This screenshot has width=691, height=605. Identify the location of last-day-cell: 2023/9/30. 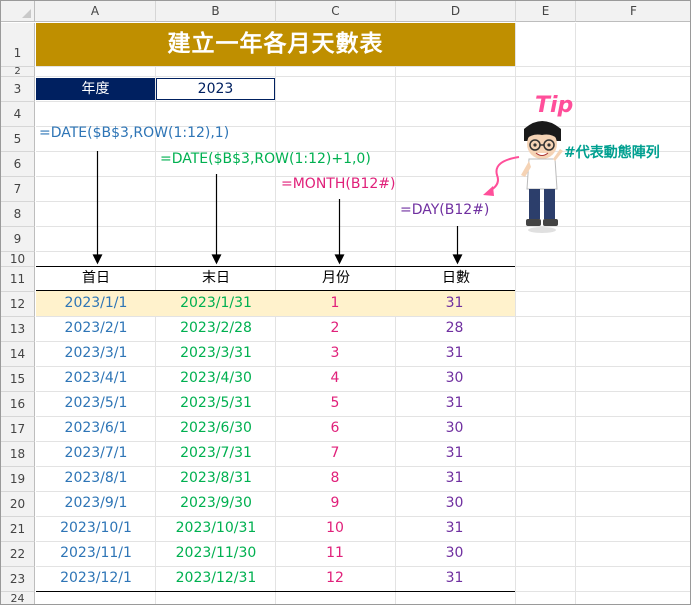
(216, 503).